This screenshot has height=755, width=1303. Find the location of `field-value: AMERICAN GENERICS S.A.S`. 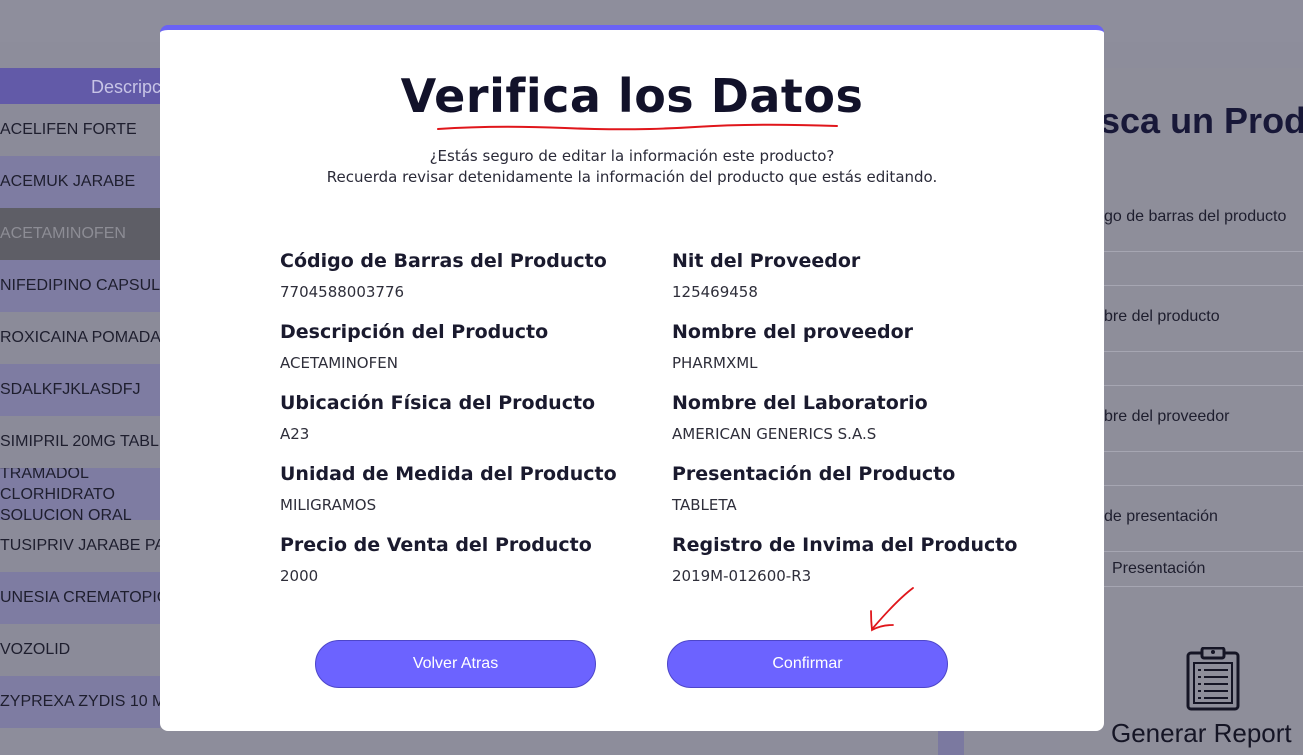

field-value: AMERICAN GENERICS S.A.S is located at coordinates (774, 434).